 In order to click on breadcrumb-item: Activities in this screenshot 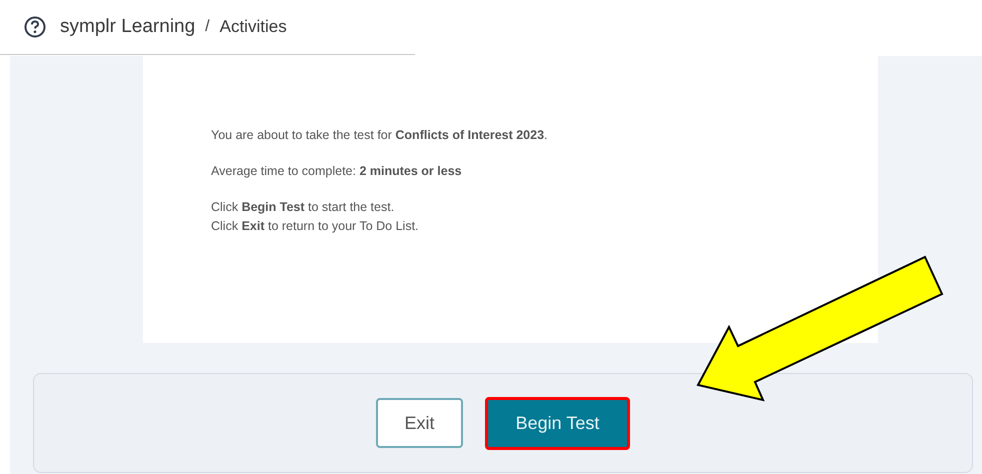, I will do `click(253, 27)`.